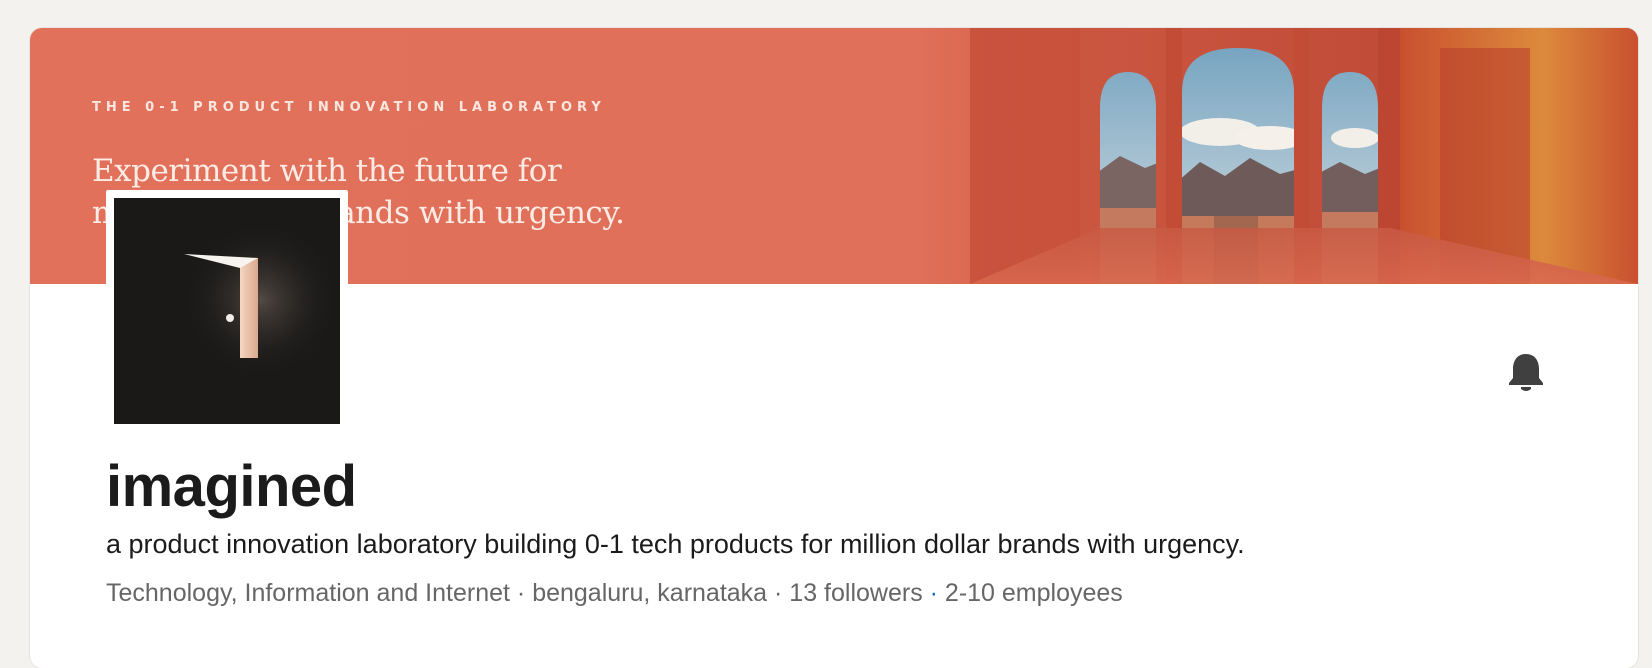 The image size is (1652, 668). What do you see at coordinates (308, 593) in the screenshot?
I see `industry-text: Technology, Information and Internet` at bounding box center [308, 593].